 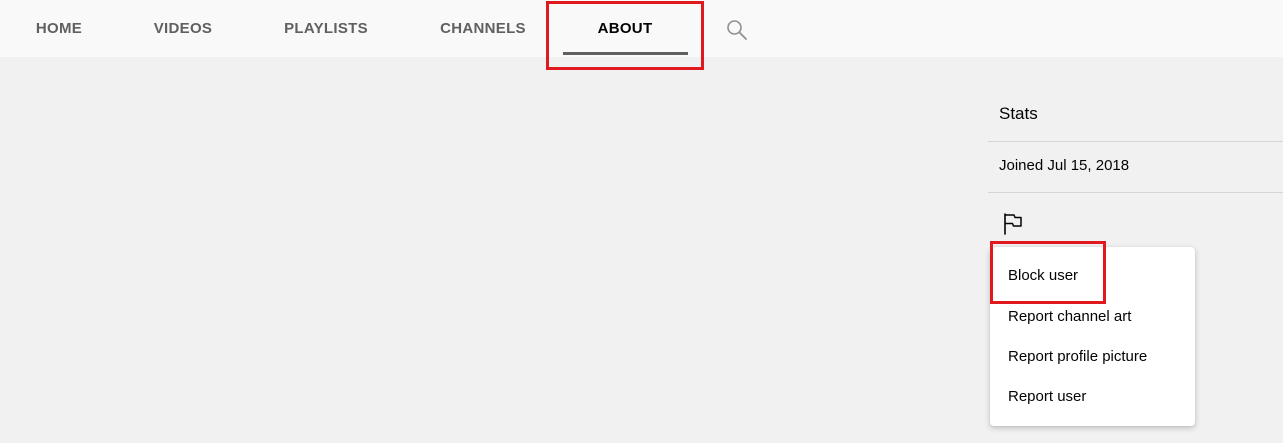 I want to click on menu-item-report-channel-art: Report channel art, so click(x=1092, y=316).